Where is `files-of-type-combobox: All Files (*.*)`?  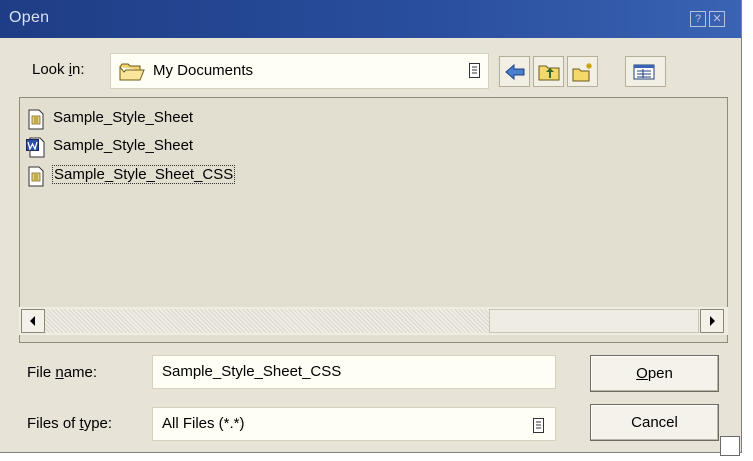
files-of-type-combobox: All Files (*.*) is located at coordinates (354, 424).